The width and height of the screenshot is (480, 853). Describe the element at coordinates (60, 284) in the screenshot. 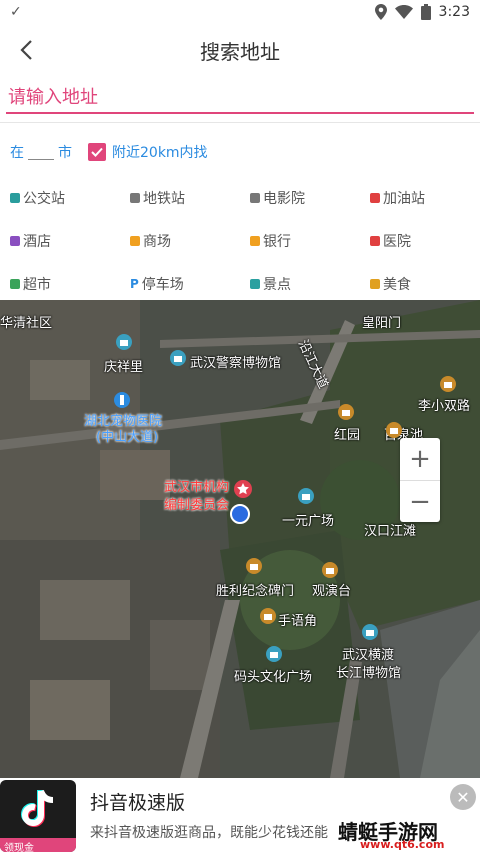

I see `category-item: 超市` at that location.